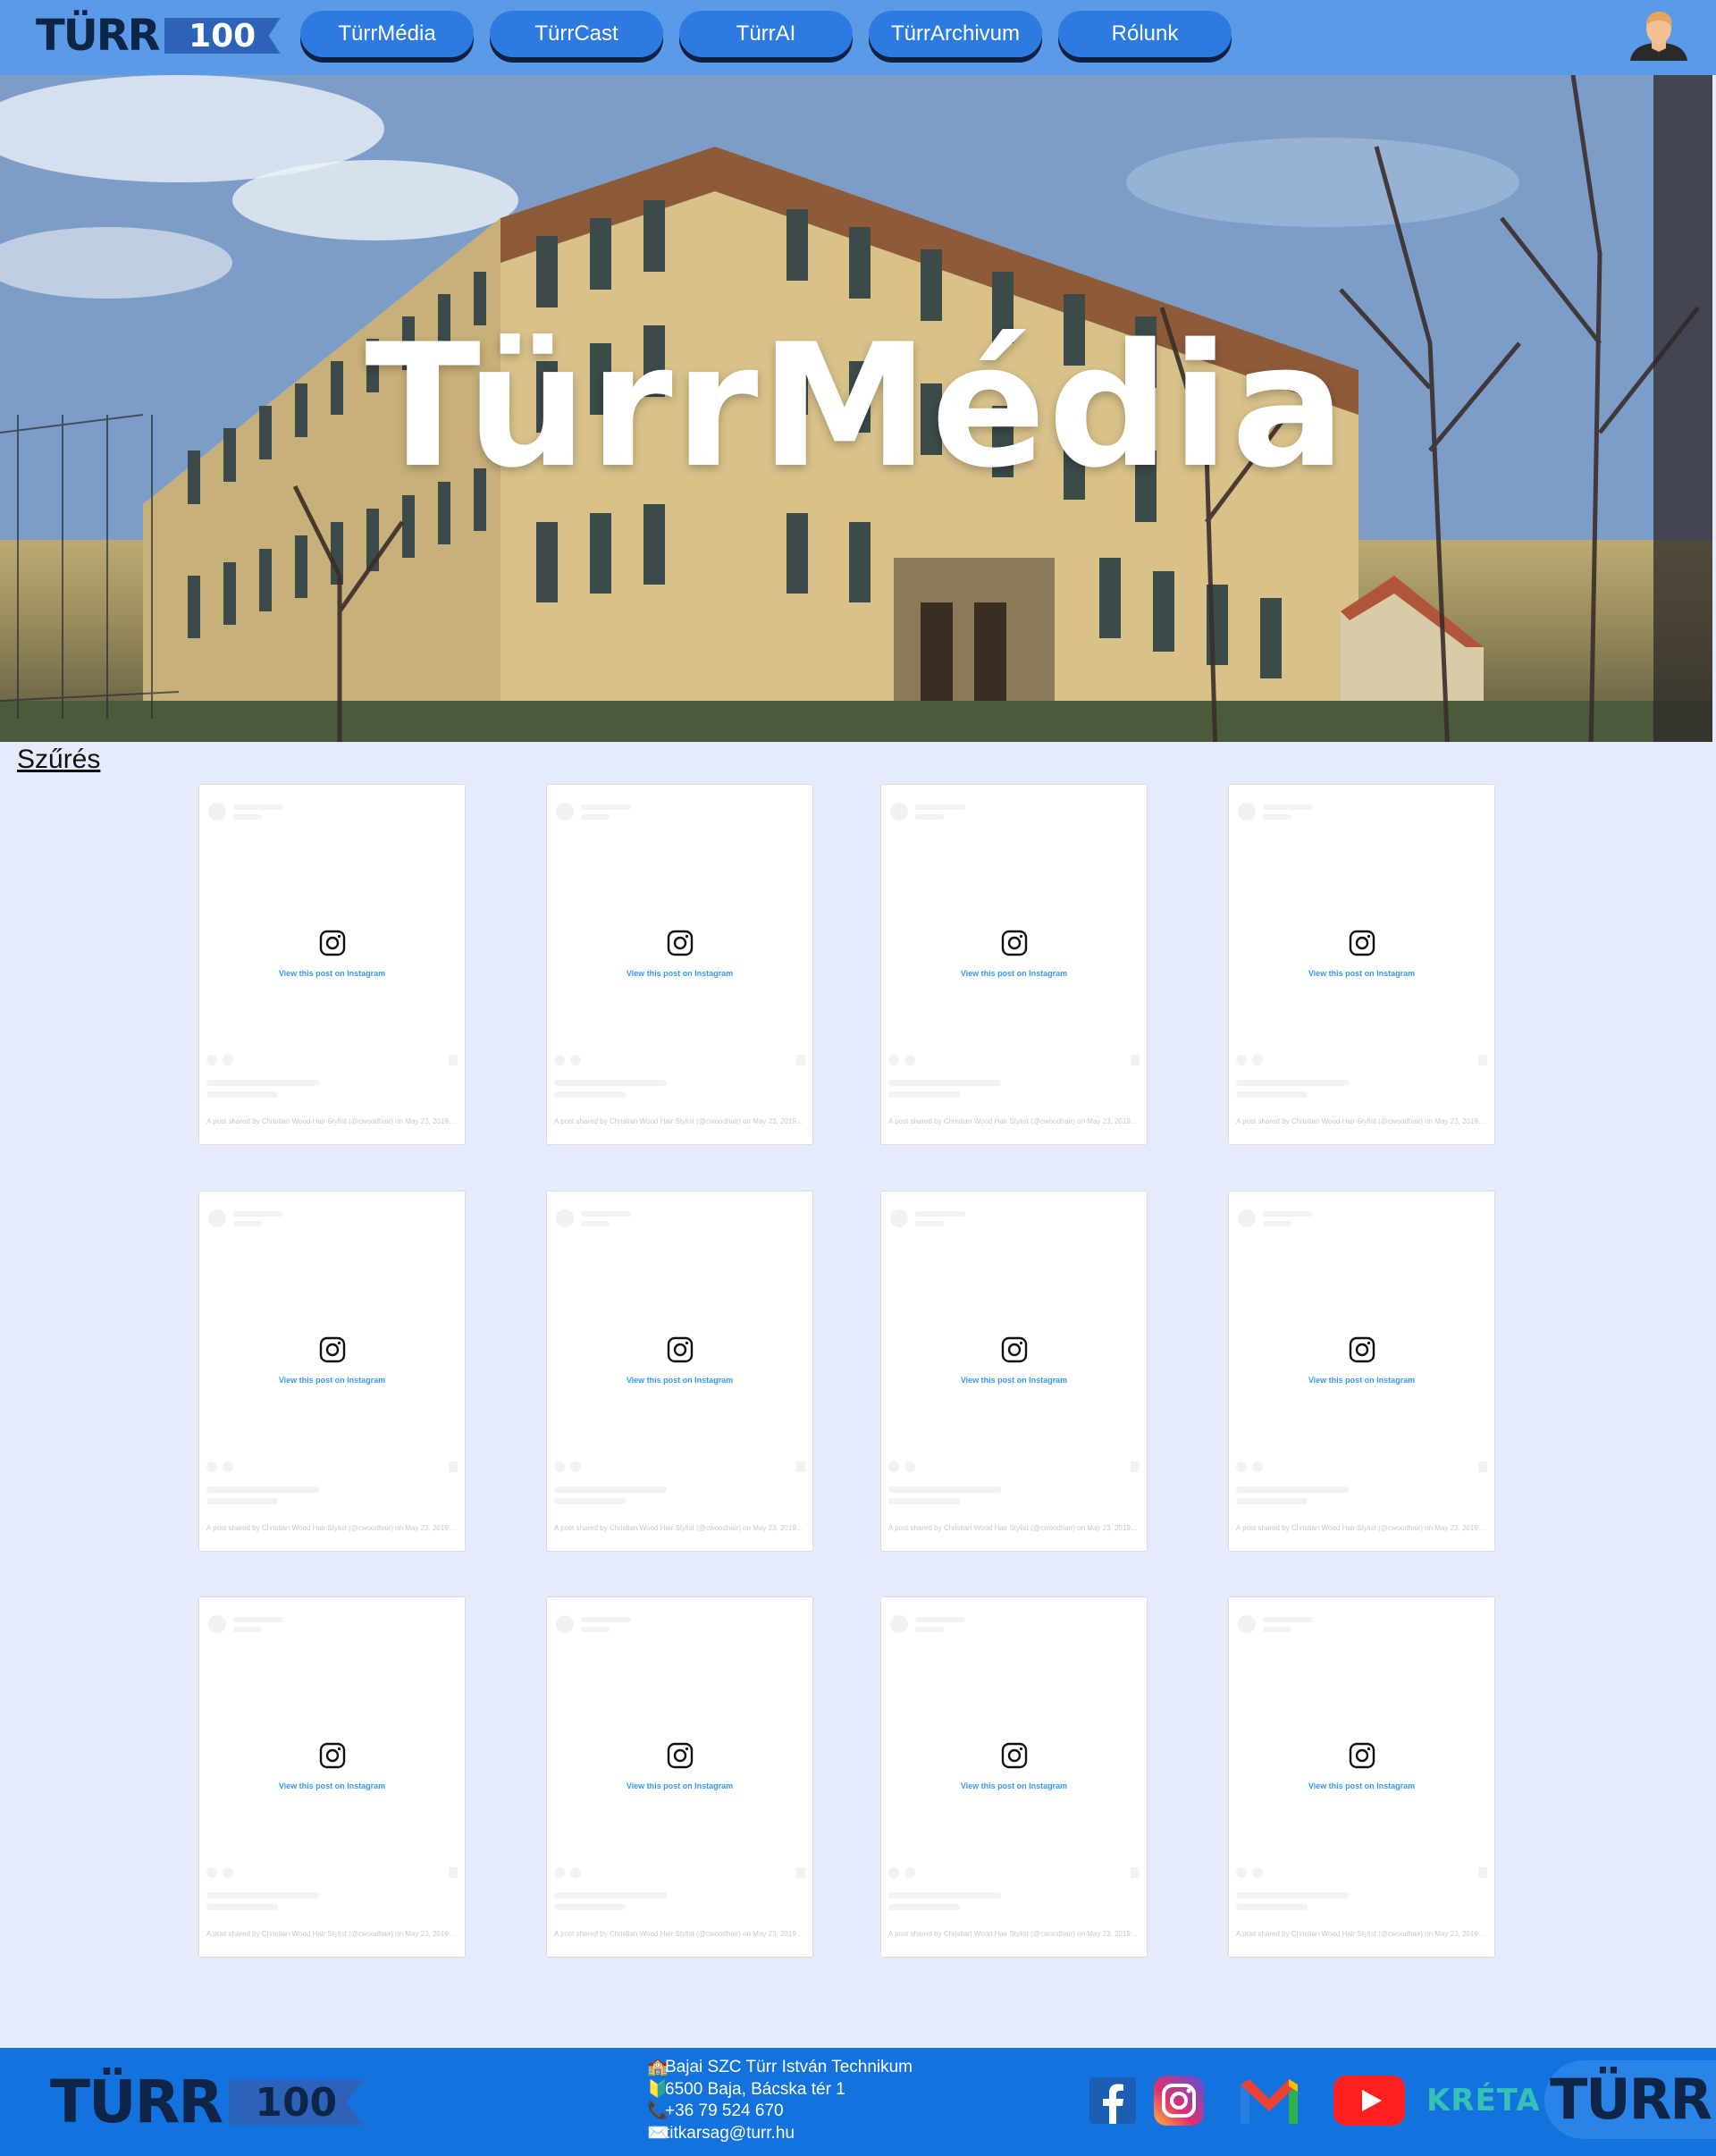  I want to click on contact-address: 🔰6500 Baja, Bácska tér 1, so click(780, 2090).